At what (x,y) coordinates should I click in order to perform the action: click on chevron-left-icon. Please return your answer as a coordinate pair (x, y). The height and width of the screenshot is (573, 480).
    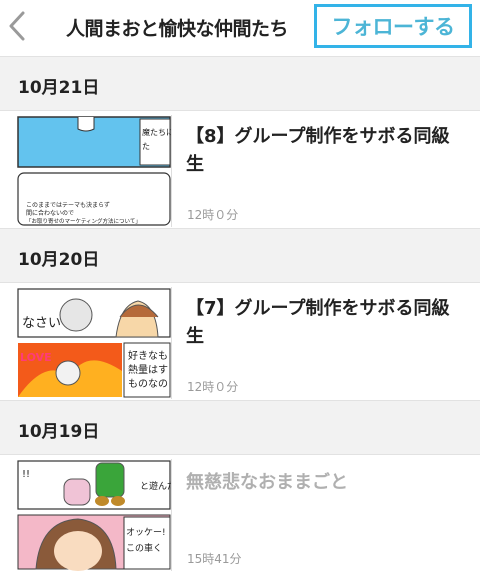
    Looking at the image, I should click on (17, 26).